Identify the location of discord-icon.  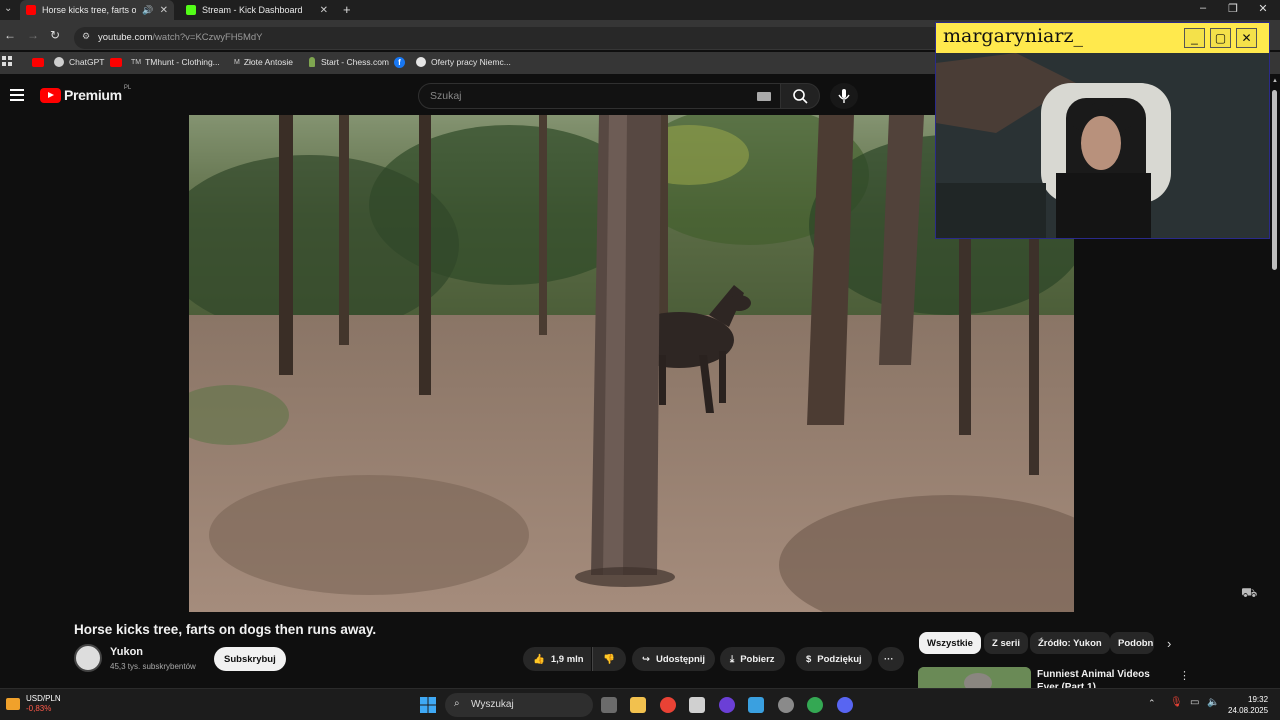
(845, 705).